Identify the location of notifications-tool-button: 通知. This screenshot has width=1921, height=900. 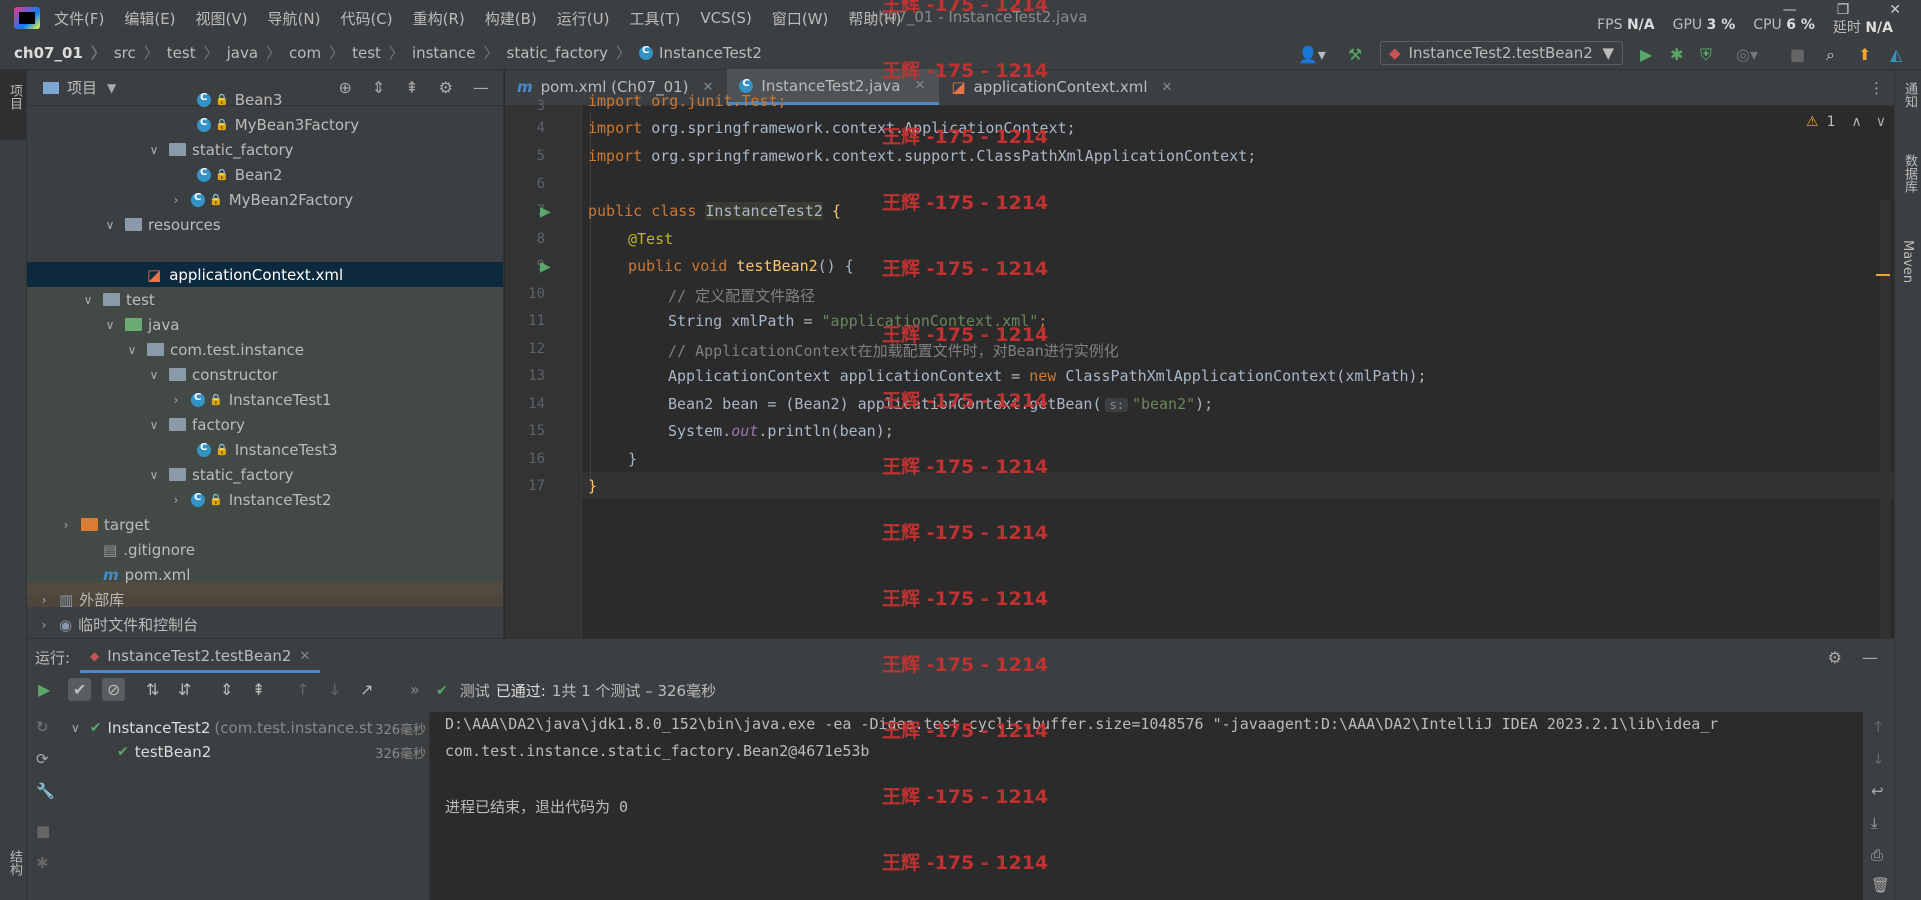
(1909, 95).